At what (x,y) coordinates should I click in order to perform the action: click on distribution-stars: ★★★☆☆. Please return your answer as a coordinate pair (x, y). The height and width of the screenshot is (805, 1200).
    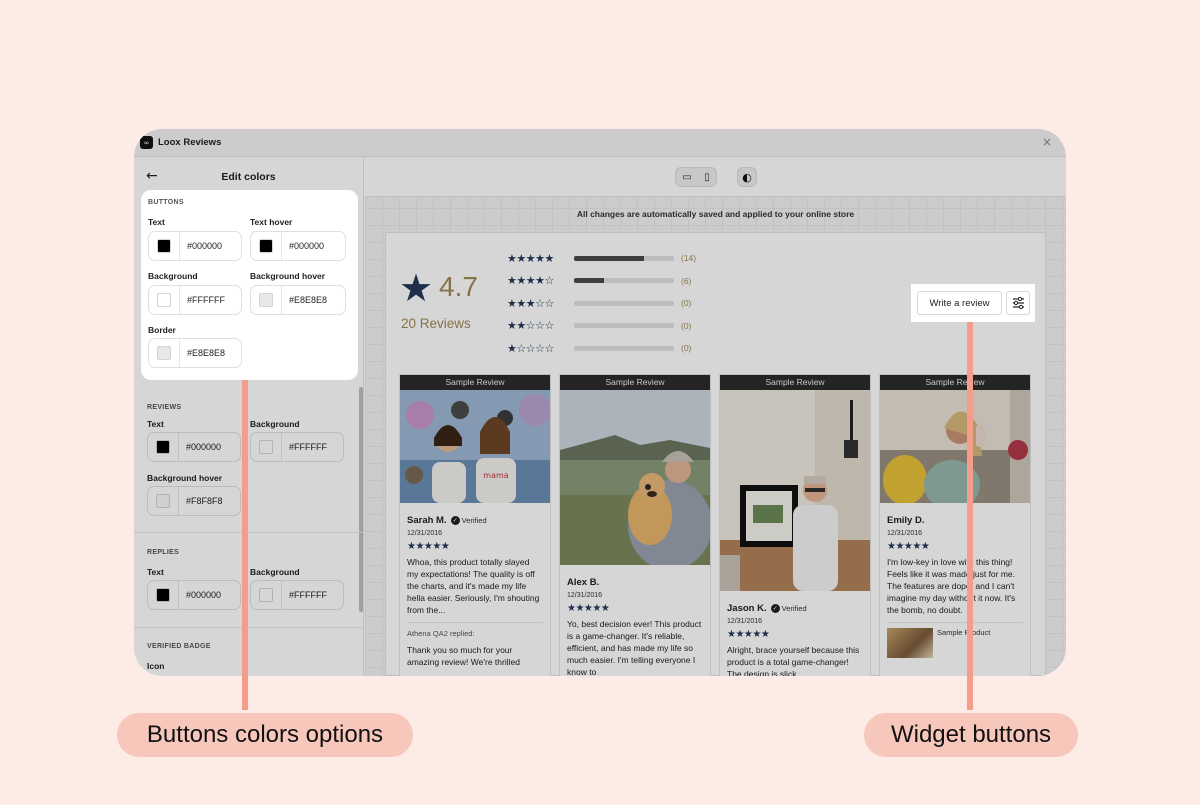
    Looking at the image, I should click on (530, 303).